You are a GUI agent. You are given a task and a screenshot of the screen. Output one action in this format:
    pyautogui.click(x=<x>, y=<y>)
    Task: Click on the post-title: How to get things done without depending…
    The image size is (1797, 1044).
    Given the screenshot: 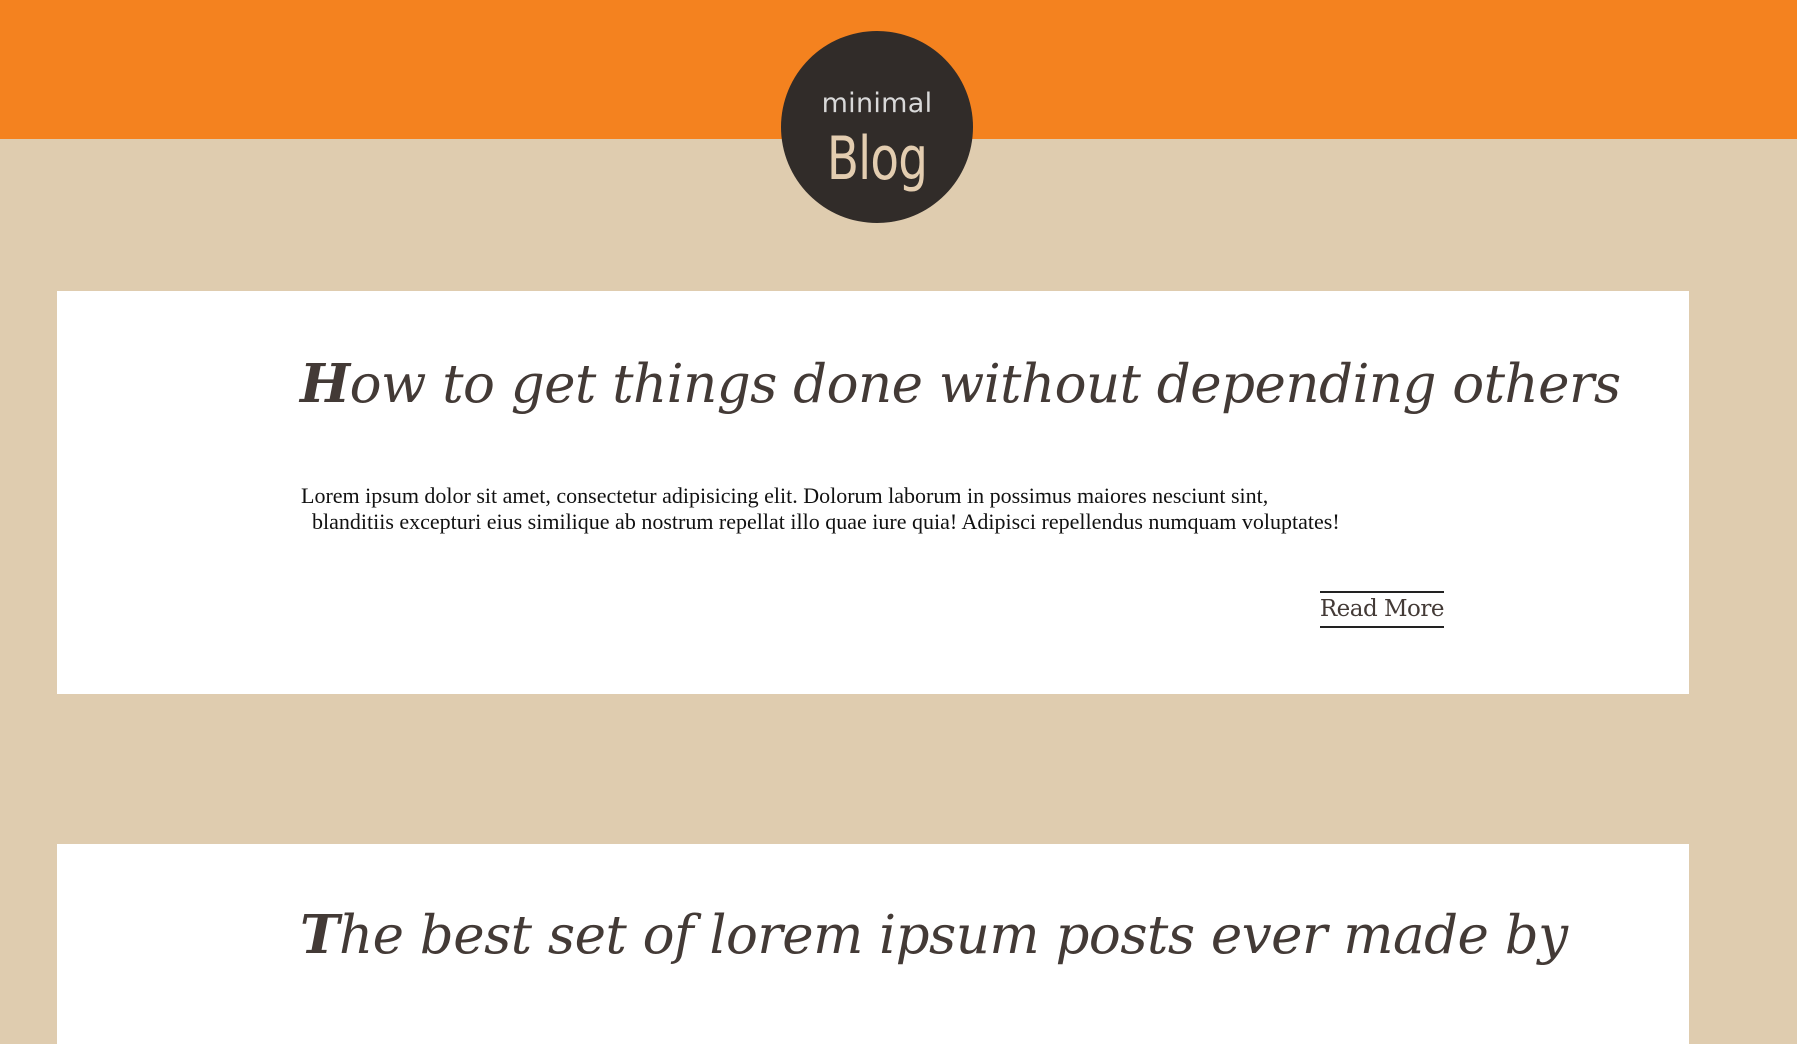 What is the action you would take?
    pyautogui.click(x=960, y=384)
    